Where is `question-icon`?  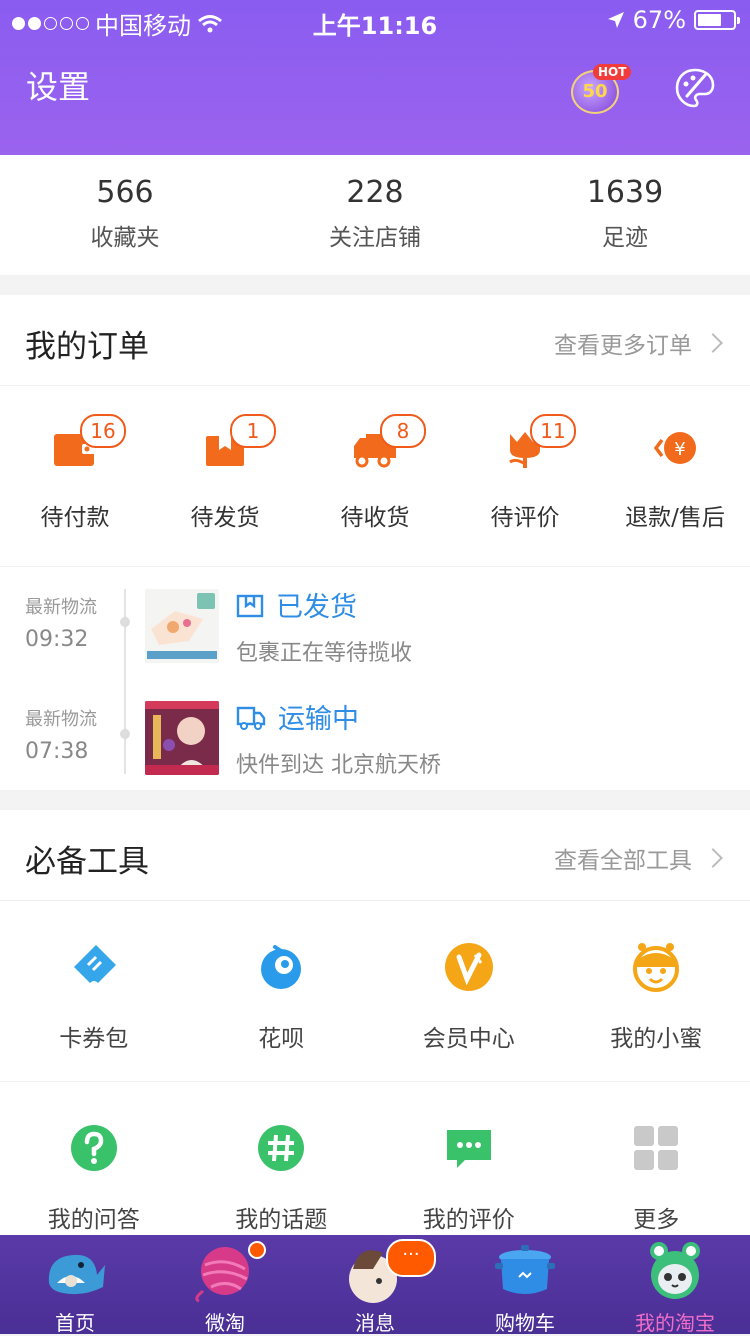 question-icon is located at coordinates (94, 1148).